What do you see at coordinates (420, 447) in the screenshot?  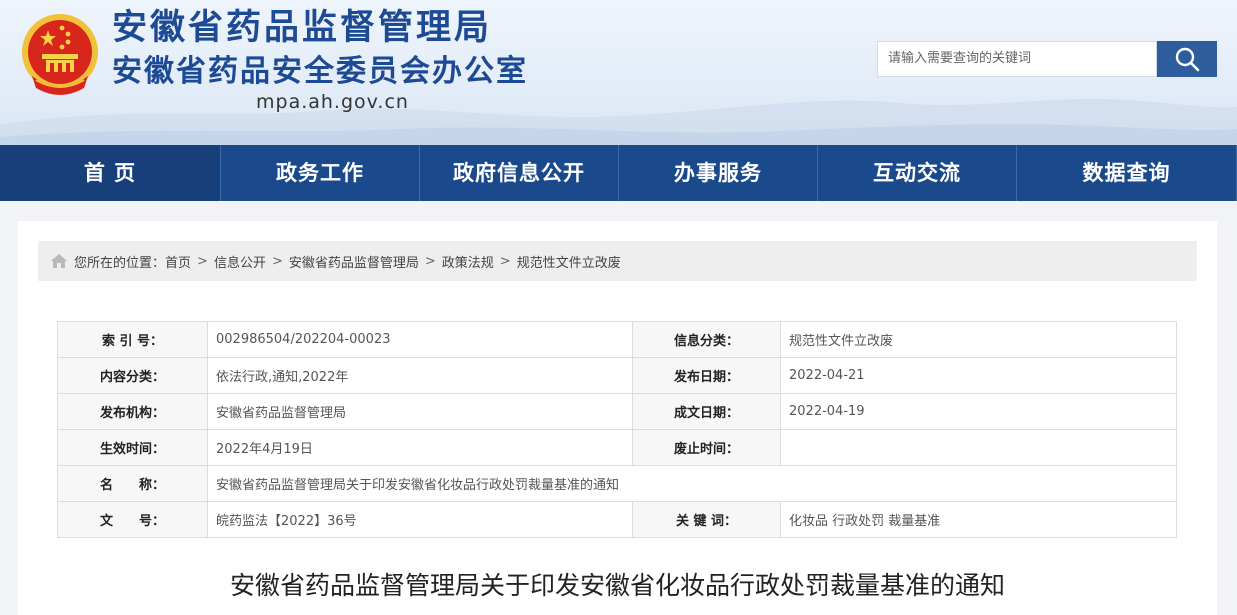 I see `effective-date-value: 2022年4月19日` at bounding box center [420, 447].